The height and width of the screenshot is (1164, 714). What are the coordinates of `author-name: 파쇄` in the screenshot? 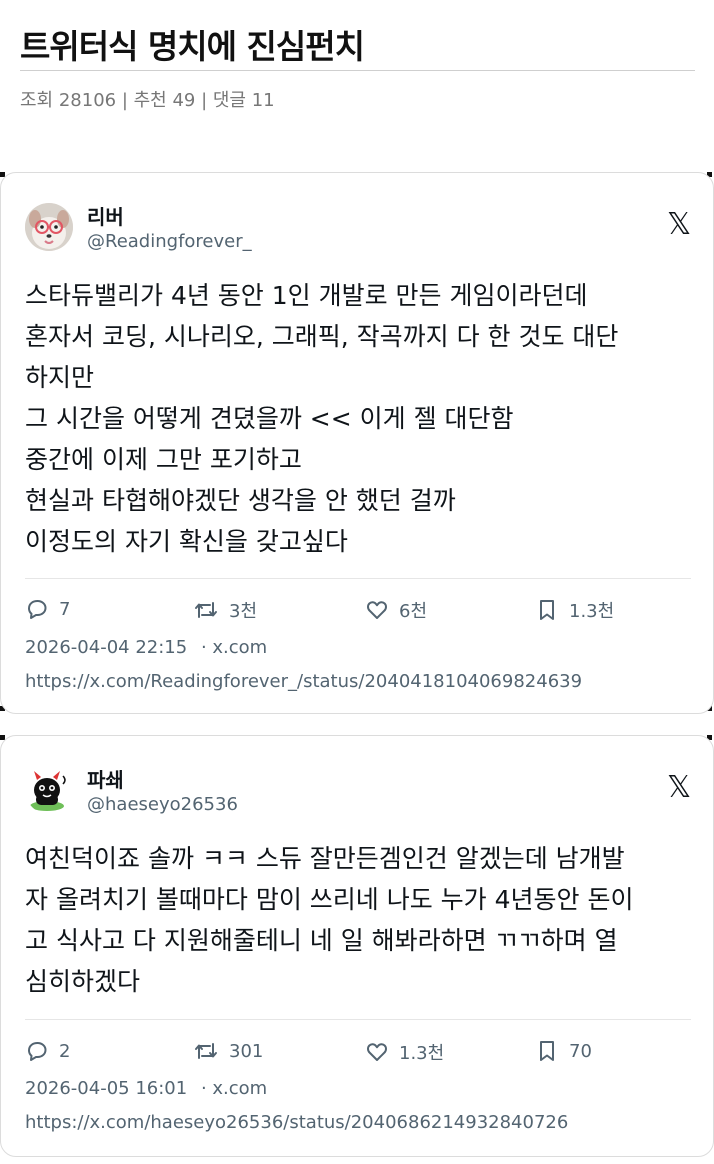 It's located at (105, 778).